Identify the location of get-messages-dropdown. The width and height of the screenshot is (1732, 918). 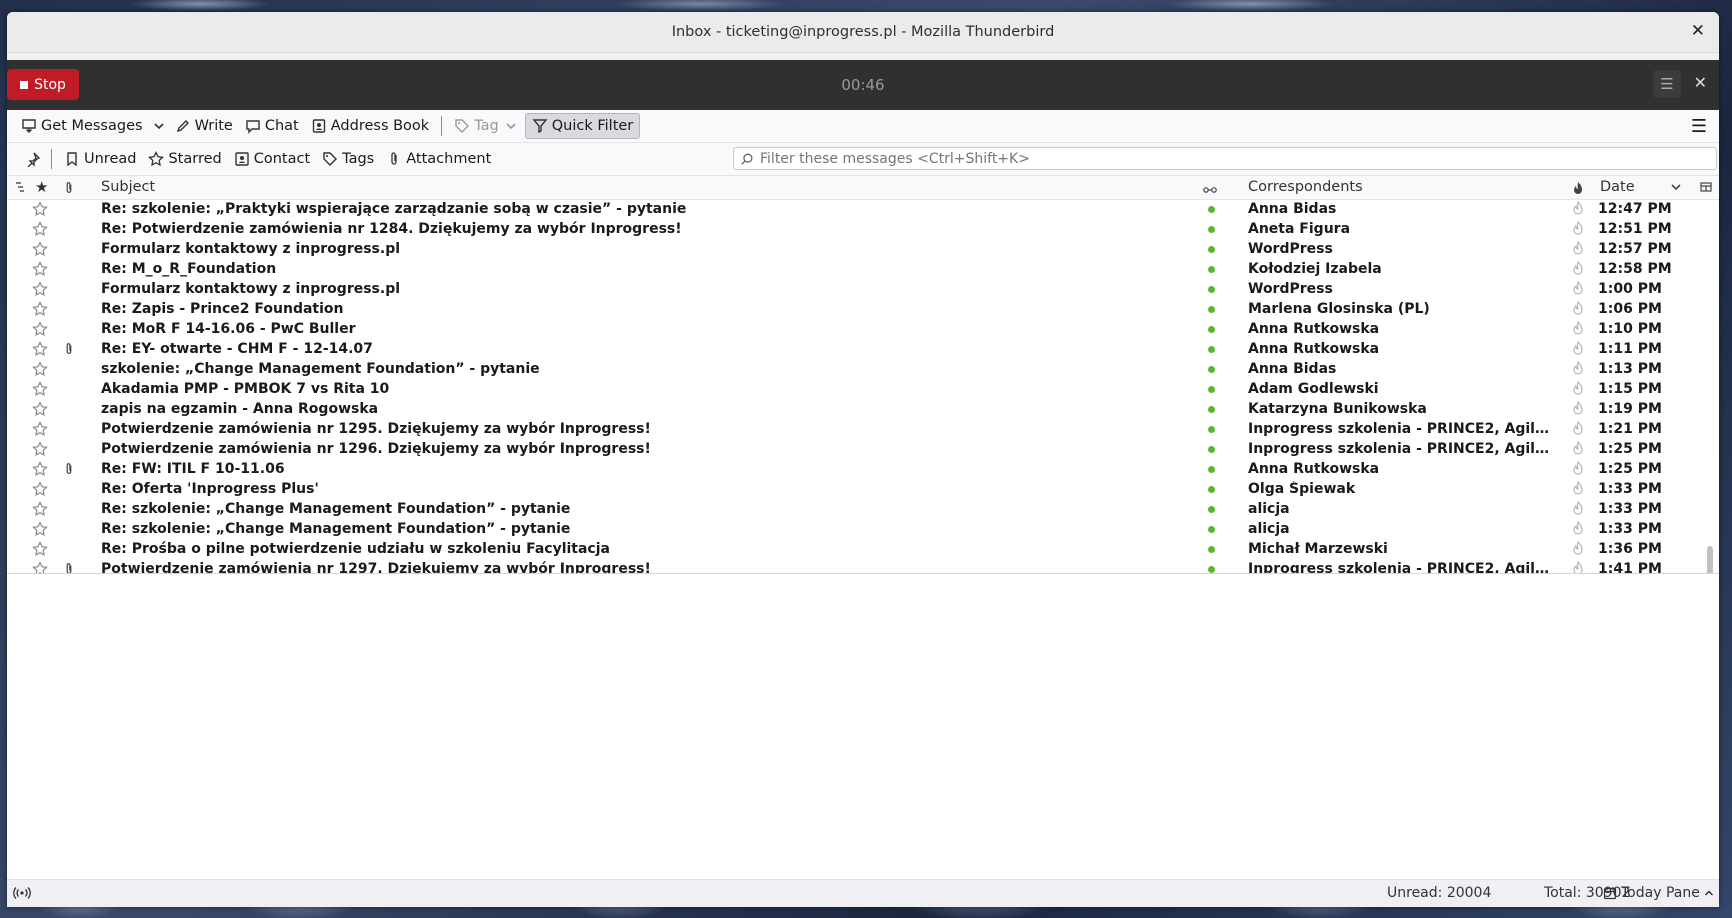
(159, 126).